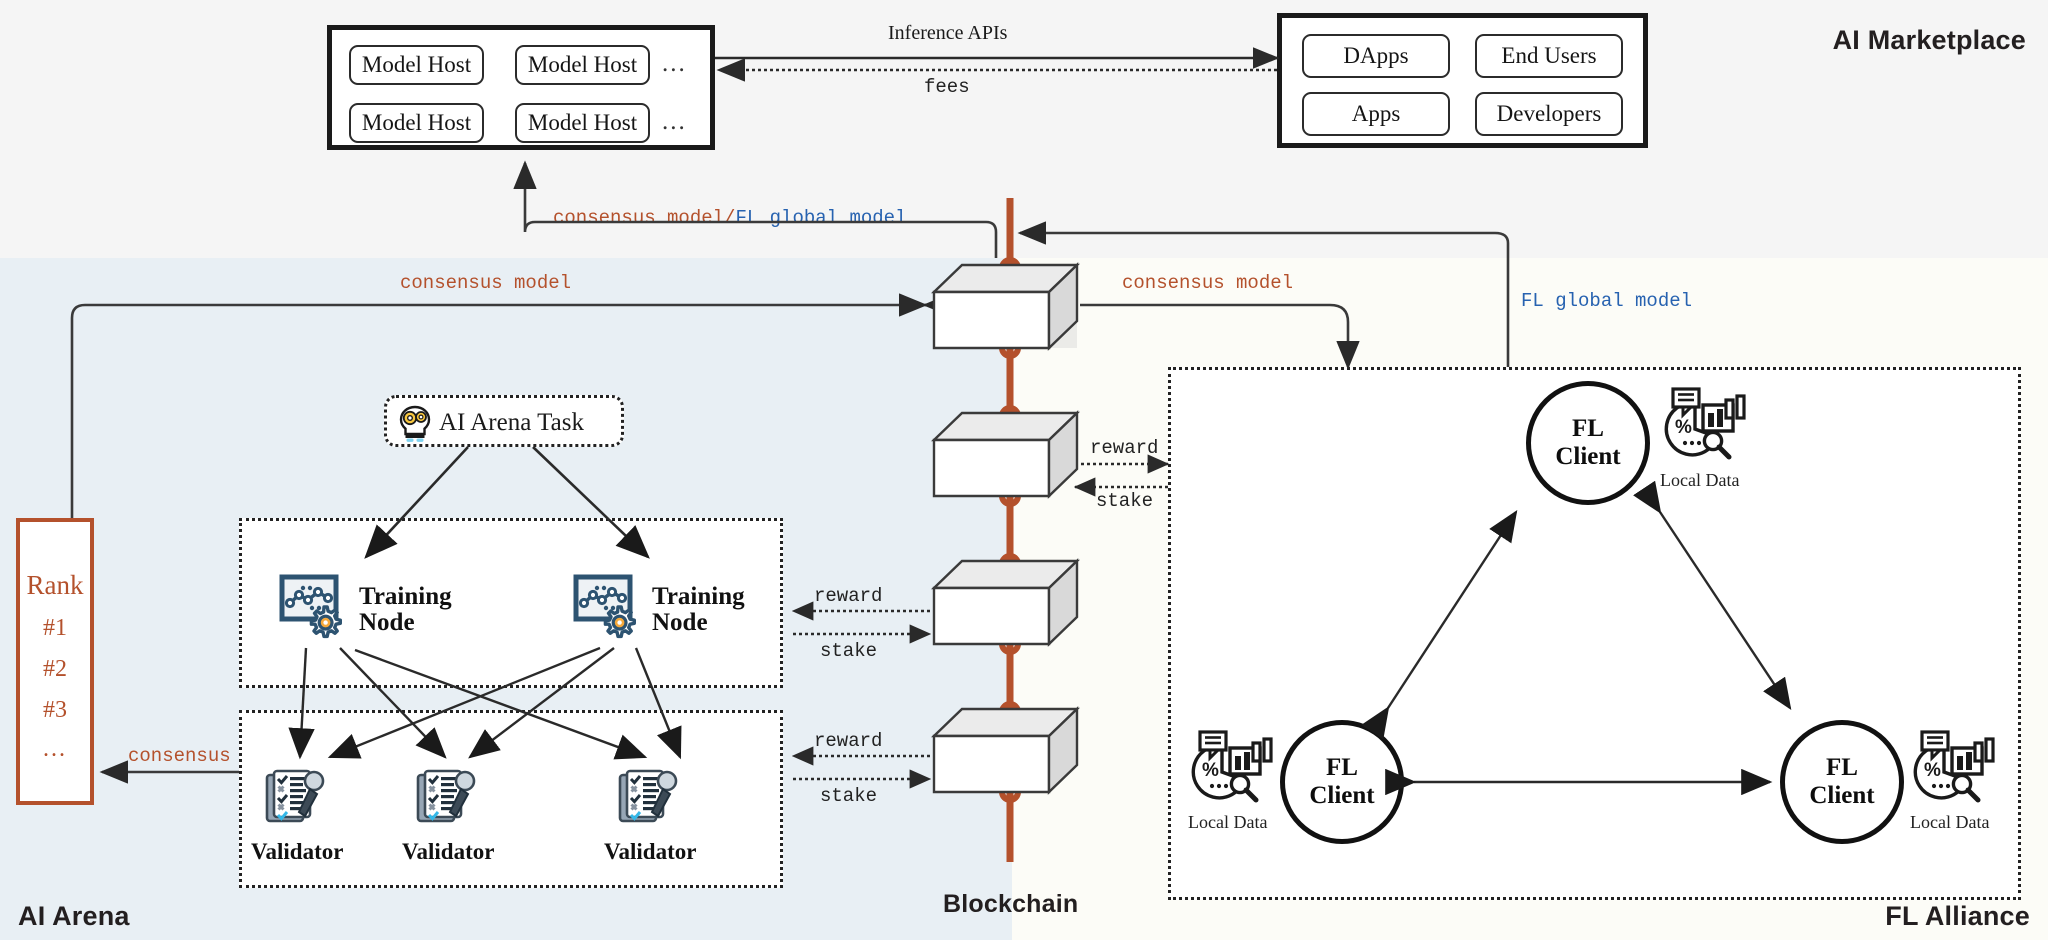 This screenshot has width=2048, height=940. What do you see at coordinates (849, 651) in the screenshot?
I see `stake-training-label: stake` at bounding box center [849, 651].